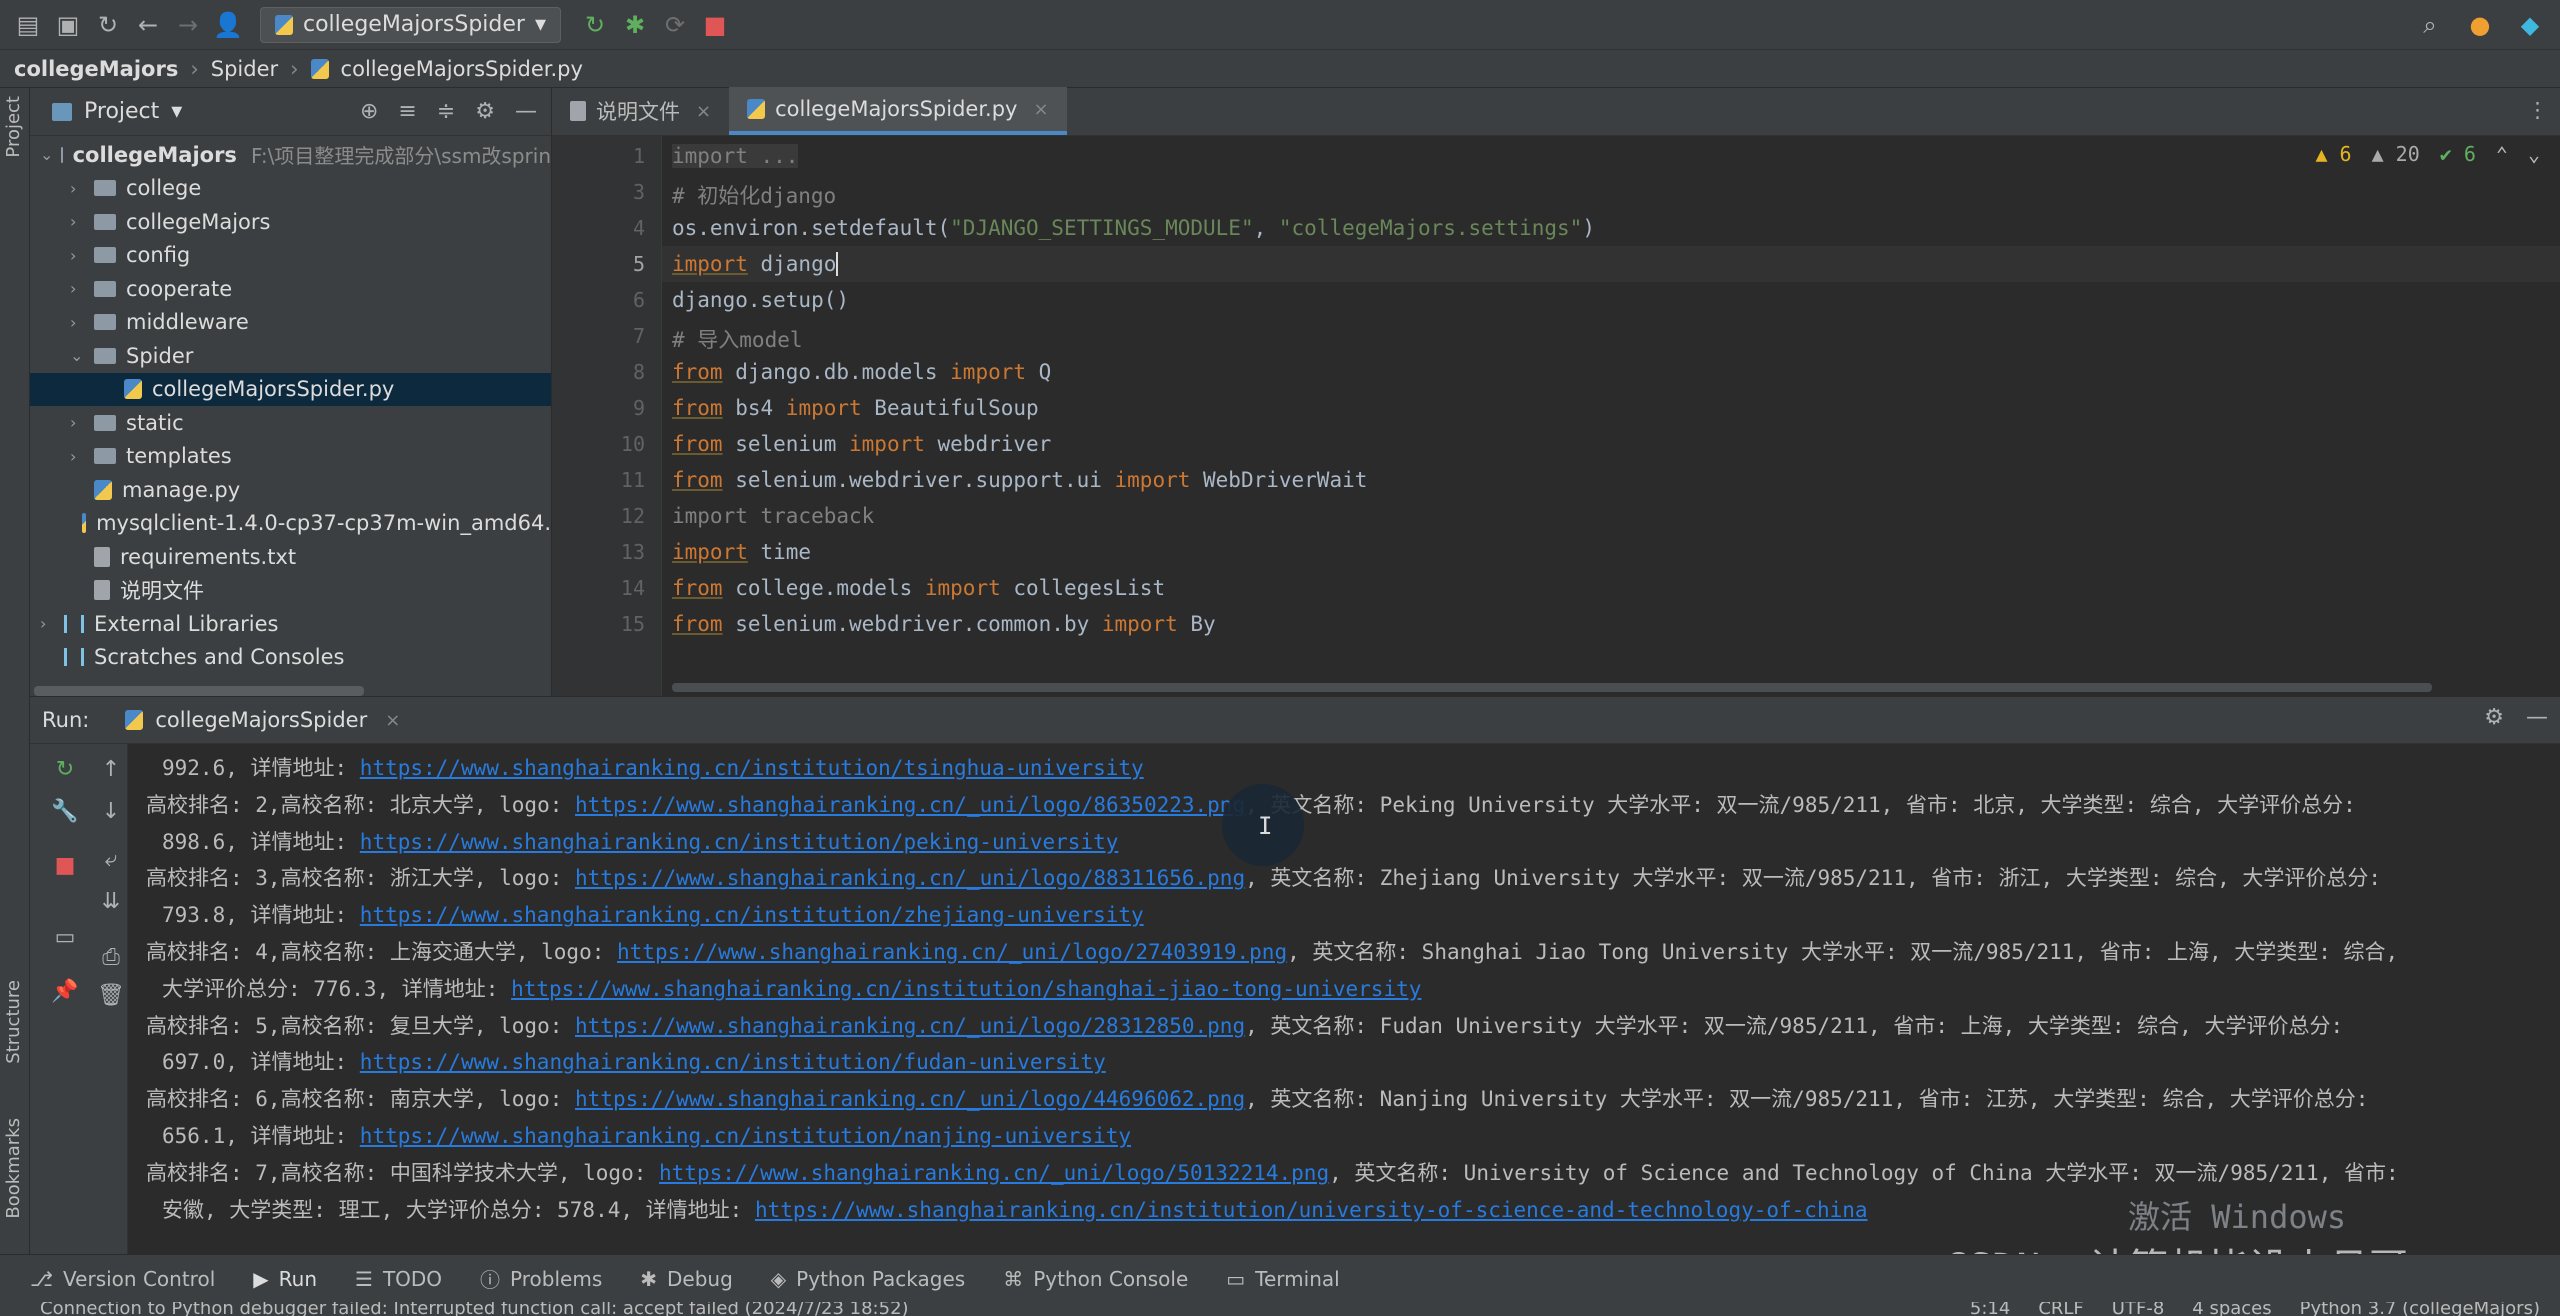 The width and height of the screenshot is (2560, 1316). What do you see at coordinates (13, 1022) in the screenshot?
I see `structure-tool-button: Structure` at bounding box center [13, 1022].